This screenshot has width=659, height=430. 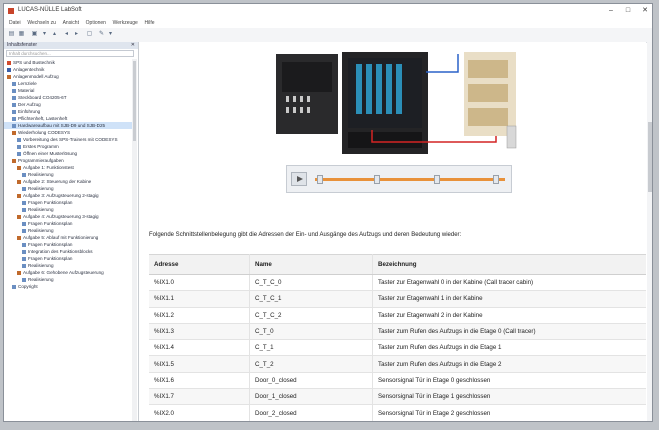 What do you see at coordinates (68, 160) in the screenshot?
I see `tree-item: Programmieraufgaben` at bounding box center [68, 160].